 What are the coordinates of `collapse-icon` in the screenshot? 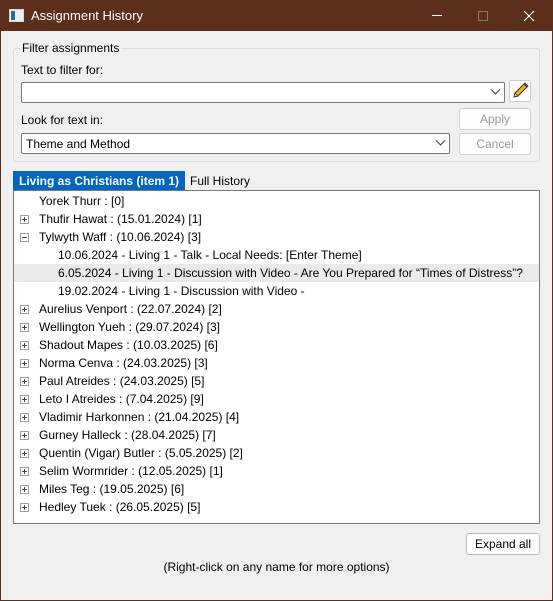 It's located at (24, 237).